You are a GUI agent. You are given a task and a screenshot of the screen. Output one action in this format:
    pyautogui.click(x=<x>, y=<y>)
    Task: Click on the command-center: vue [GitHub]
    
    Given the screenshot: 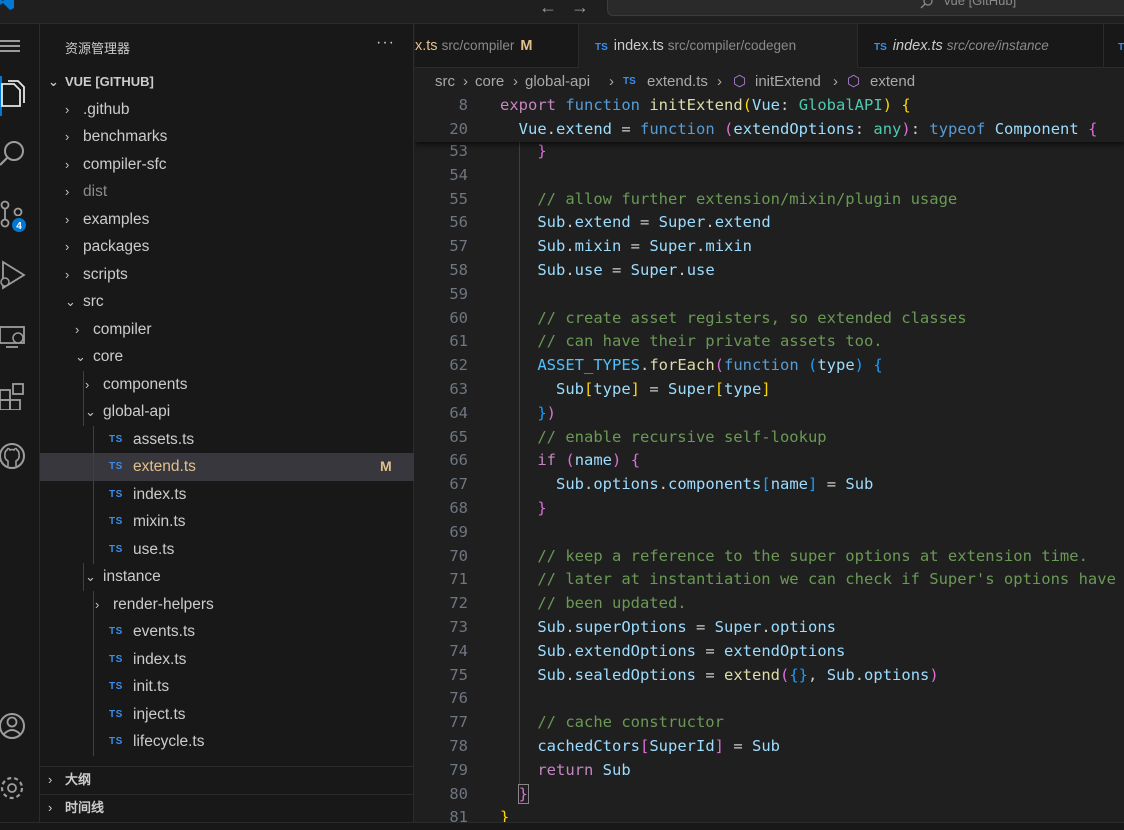 What is the action you would take?
    pyautogui.click(x=865, y=8)
    